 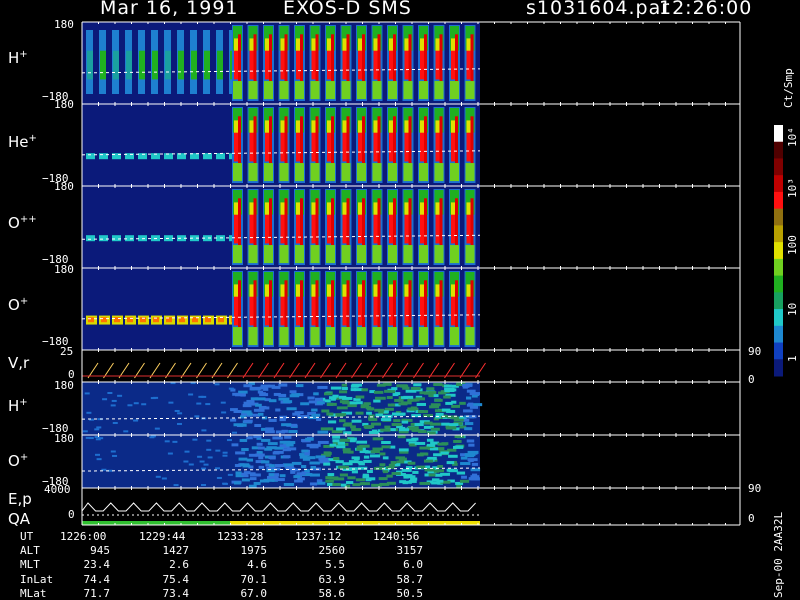 I want to click on panel-frame, so click(x=411, y=366).